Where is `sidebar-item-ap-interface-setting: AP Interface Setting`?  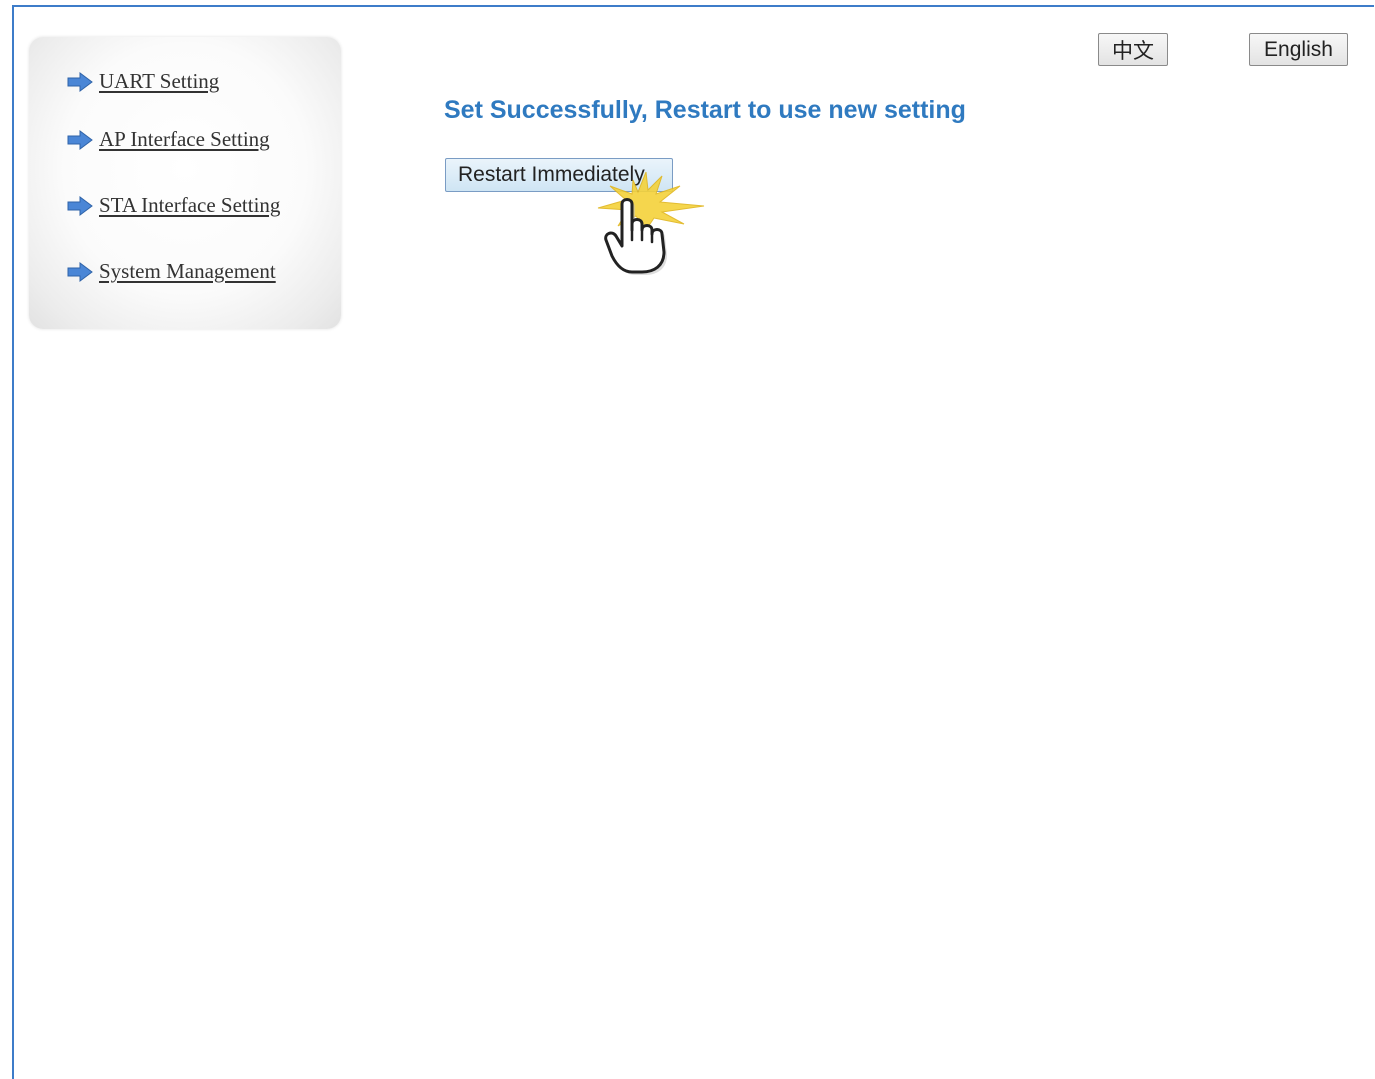
sidebar-item-ap-interface-setting: AP Interface Setting is located at coordinates (168, 139).